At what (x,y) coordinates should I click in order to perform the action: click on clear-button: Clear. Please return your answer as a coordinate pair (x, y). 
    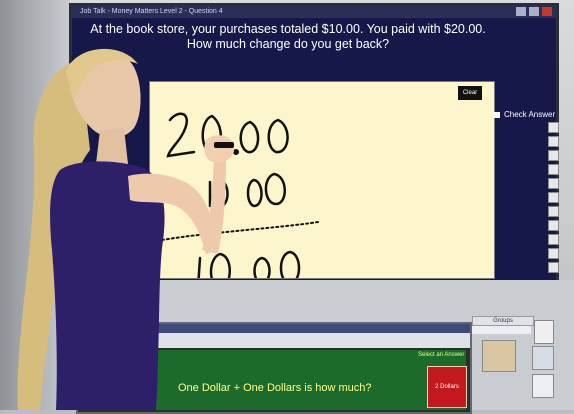
    Looking at the image, I should click on (470, 93).